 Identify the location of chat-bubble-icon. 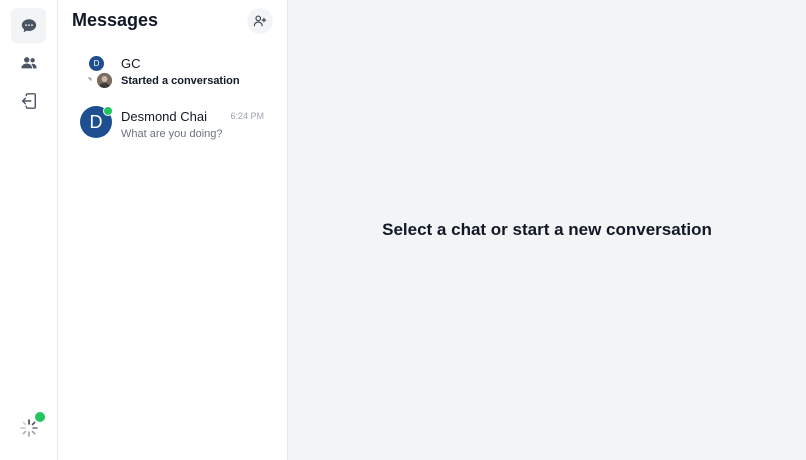
(28, 25).